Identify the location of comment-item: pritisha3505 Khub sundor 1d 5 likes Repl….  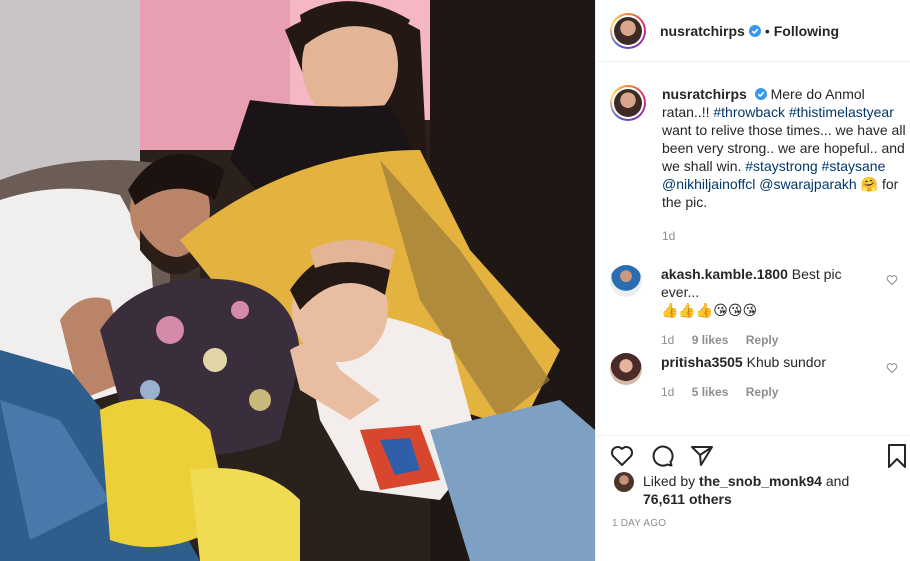
(760, 377).